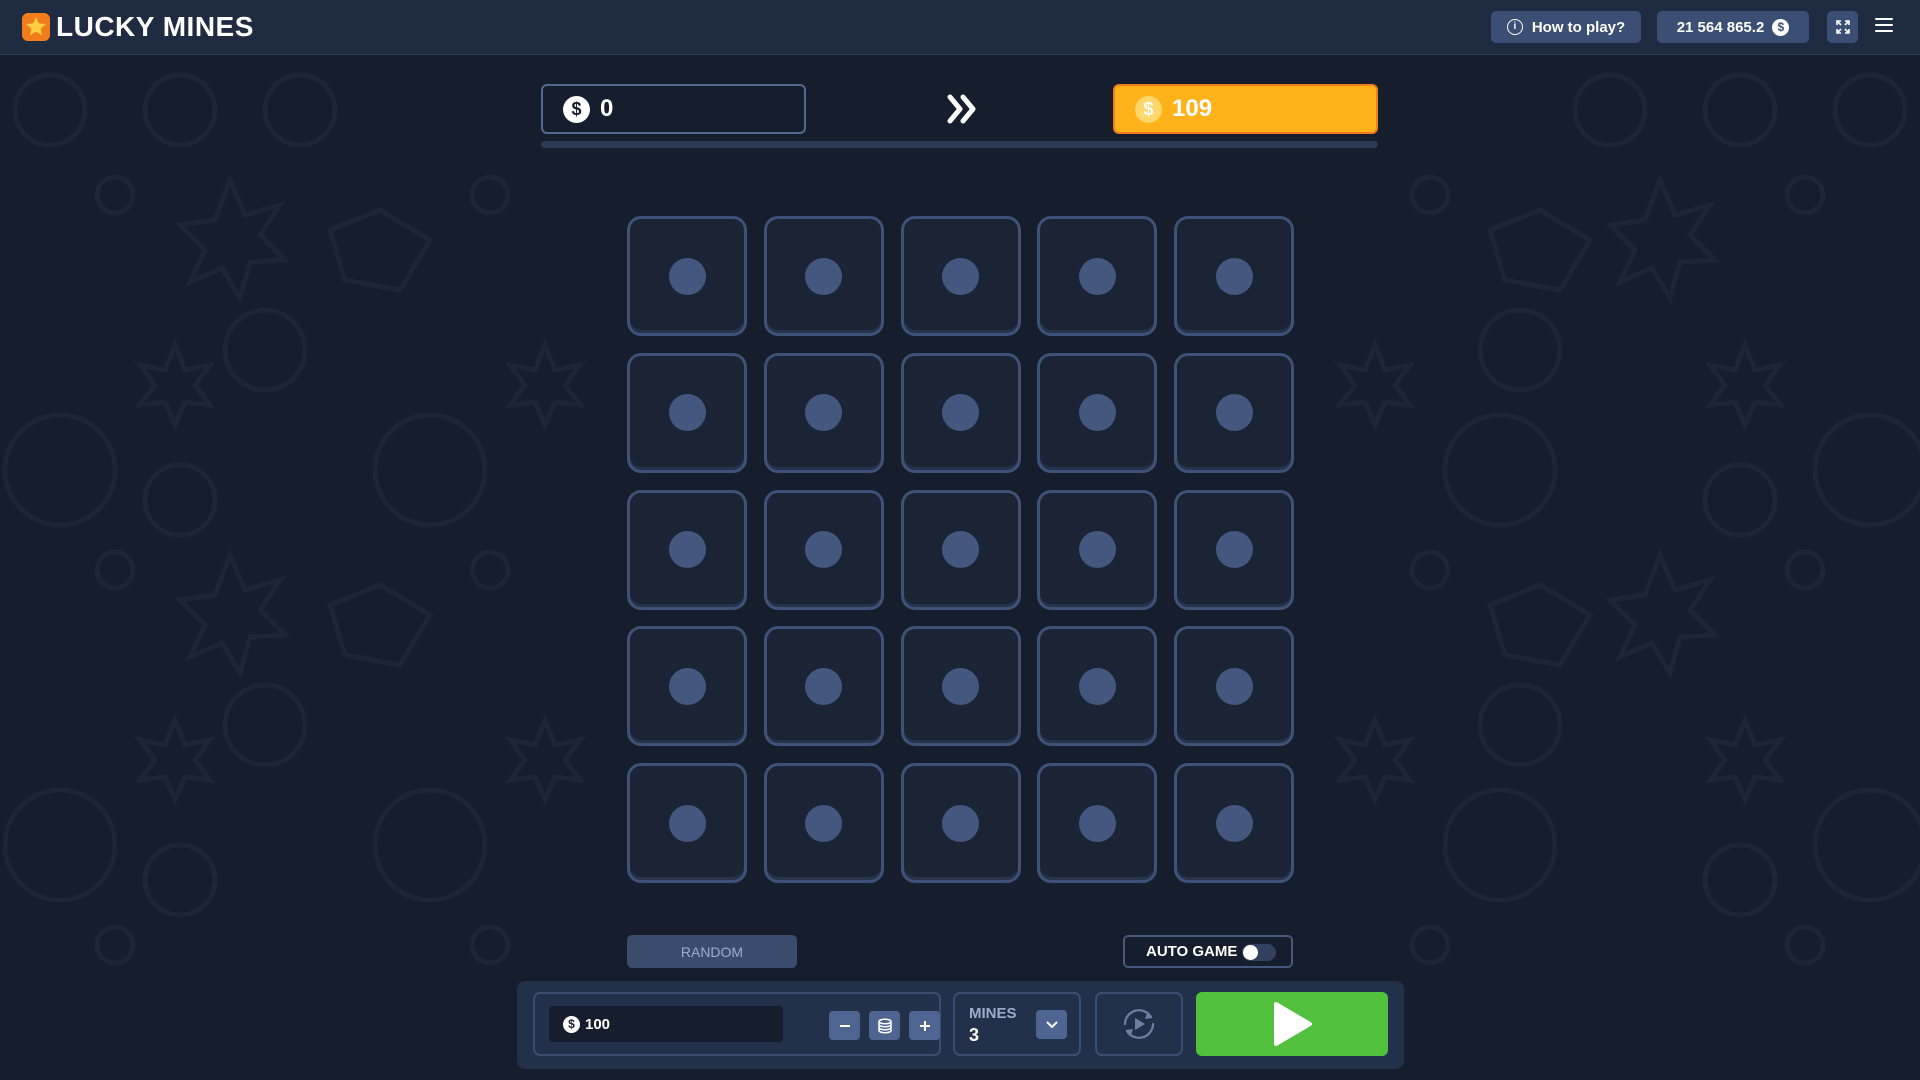 Image resolution: width=1920 pixels, height=1080 pixels. I want to click on decrease-bet-button, so click(844, 1025).